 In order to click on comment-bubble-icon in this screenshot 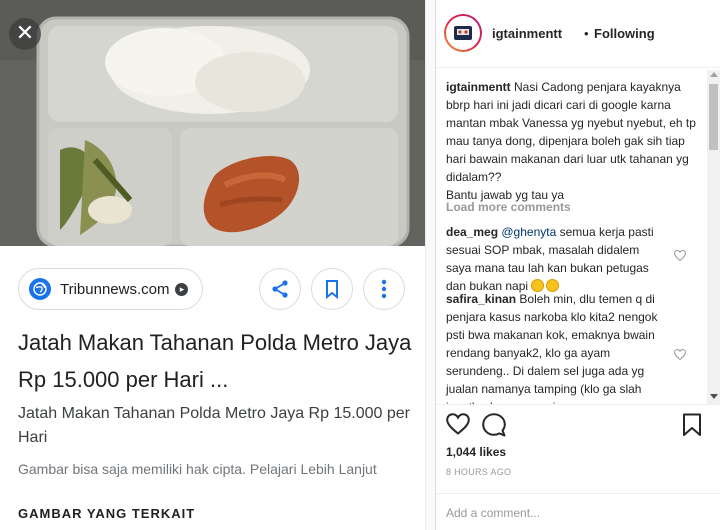, I will do `click(494, 425)`.